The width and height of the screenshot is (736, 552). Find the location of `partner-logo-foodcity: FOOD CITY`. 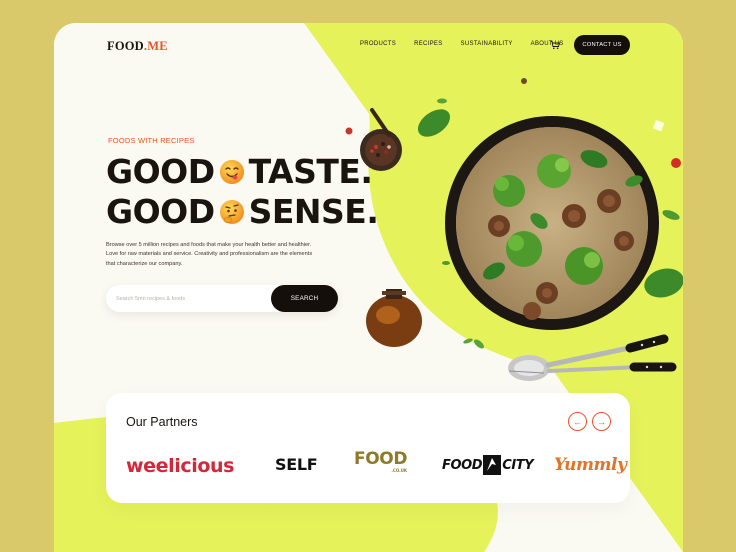

partner-logo-foodcity: FOOD CITY is located at coordinates (488, 465).